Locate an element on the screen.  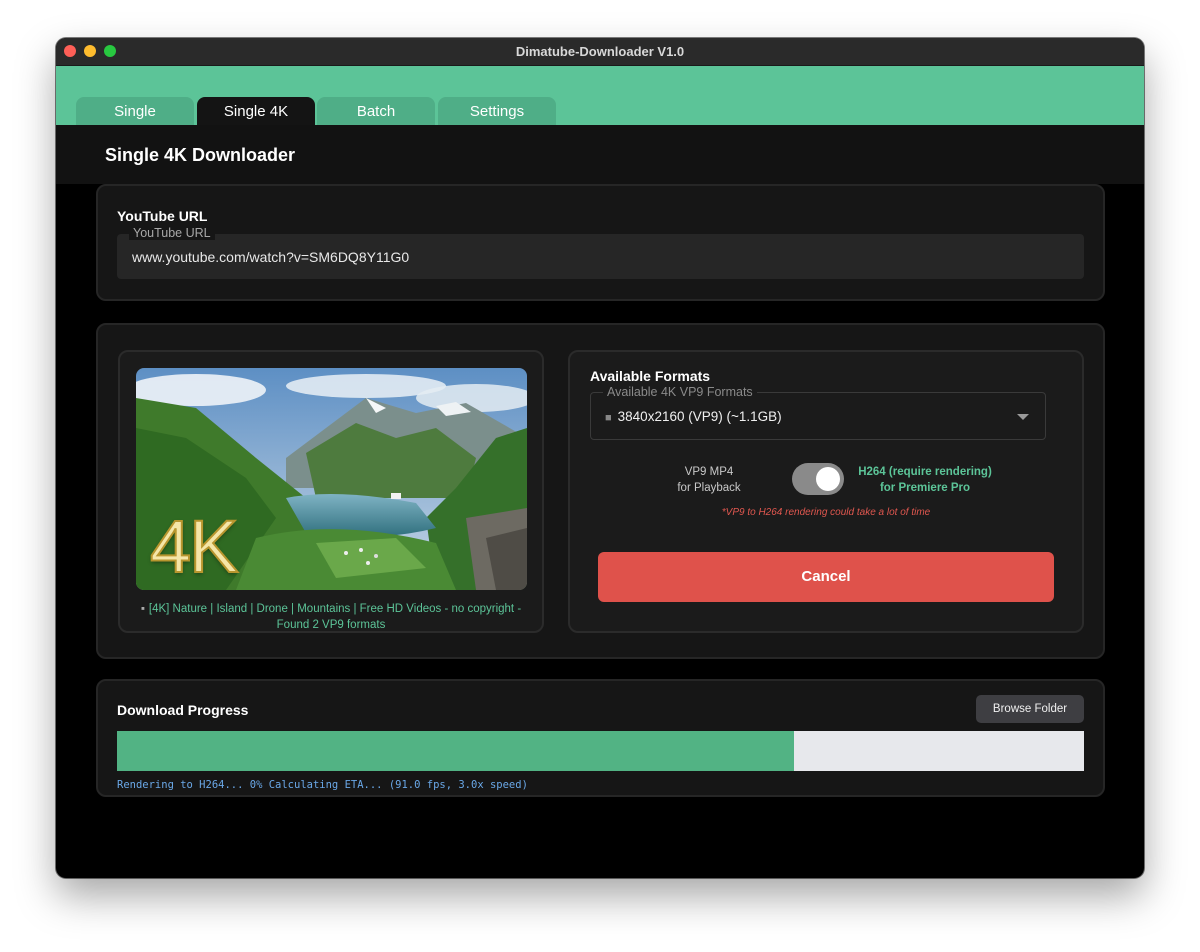
progress-heading: Download Progress is located at coordinates (183, 710).